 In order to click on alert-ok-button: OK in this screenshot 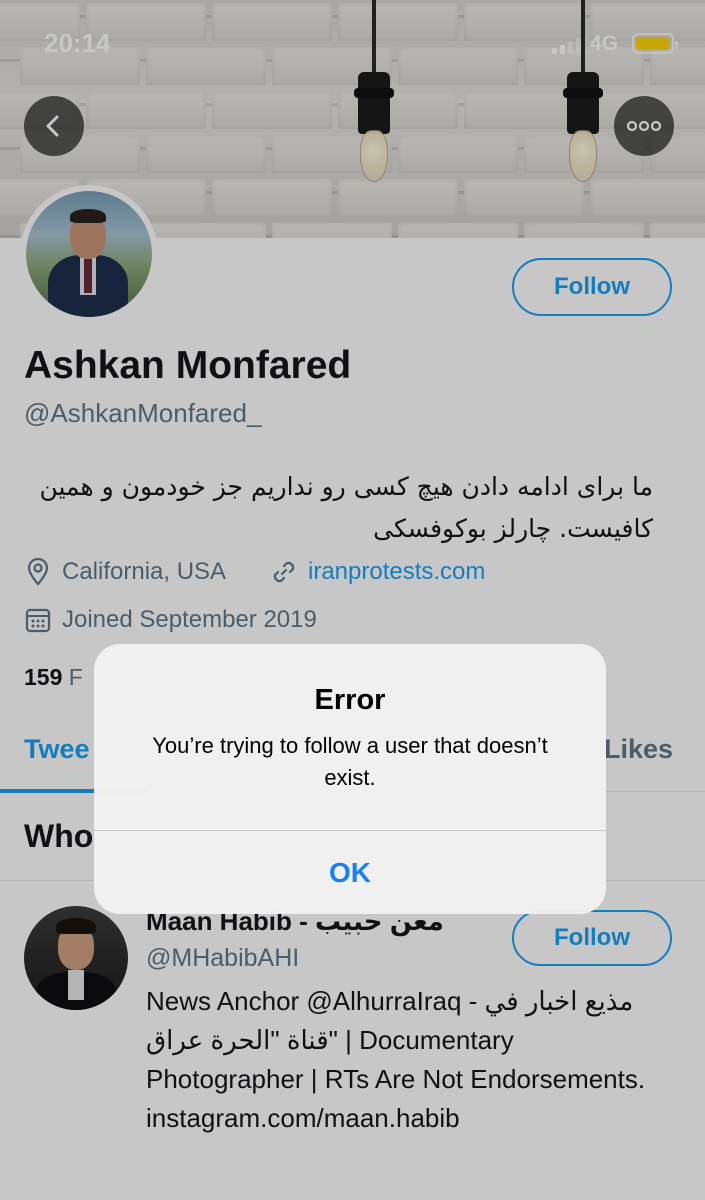, I will do `click(350, 872)`.